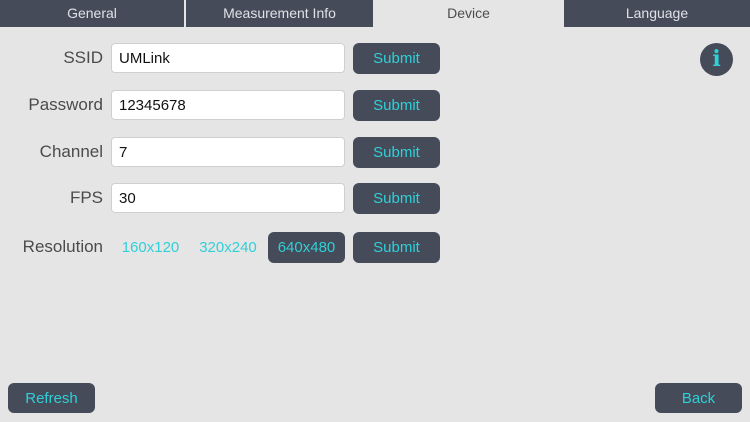 The height and width of the screenshot is (422, 750). Describe the element at coordinates (228, 58) in the screenshot. I see `ssid-field` at that location.